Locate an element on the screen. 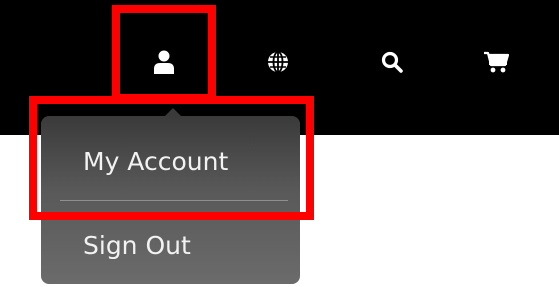 The width and height of the screenshot is (559, 287). user-icon is located at coordinates (164, 62).